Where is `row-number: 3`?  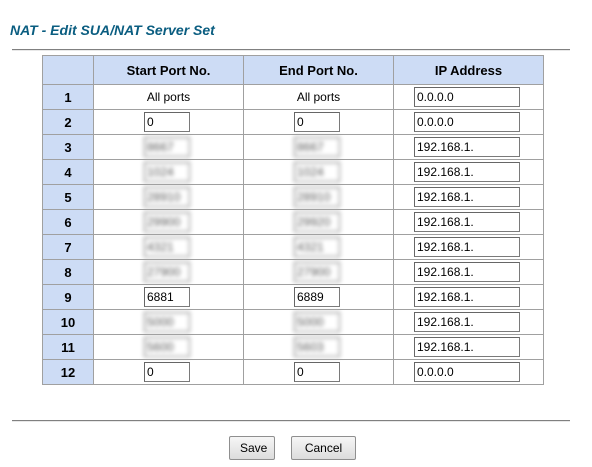 row-number: 3 is located at coordinates (68, 147).